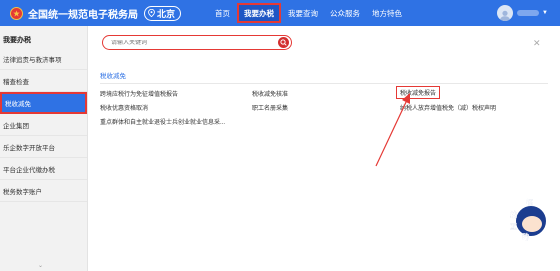 This screenshot has height=271, width=560. I want to click on mascot-char: 征, so click(529, 203).